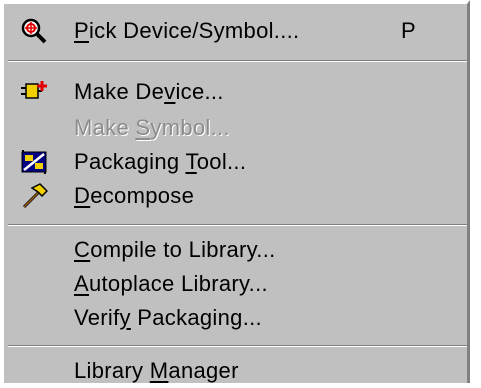  Describe the element at coordinates (408, 30) in the screenshot. I see `shortcut-key: P` at that location.